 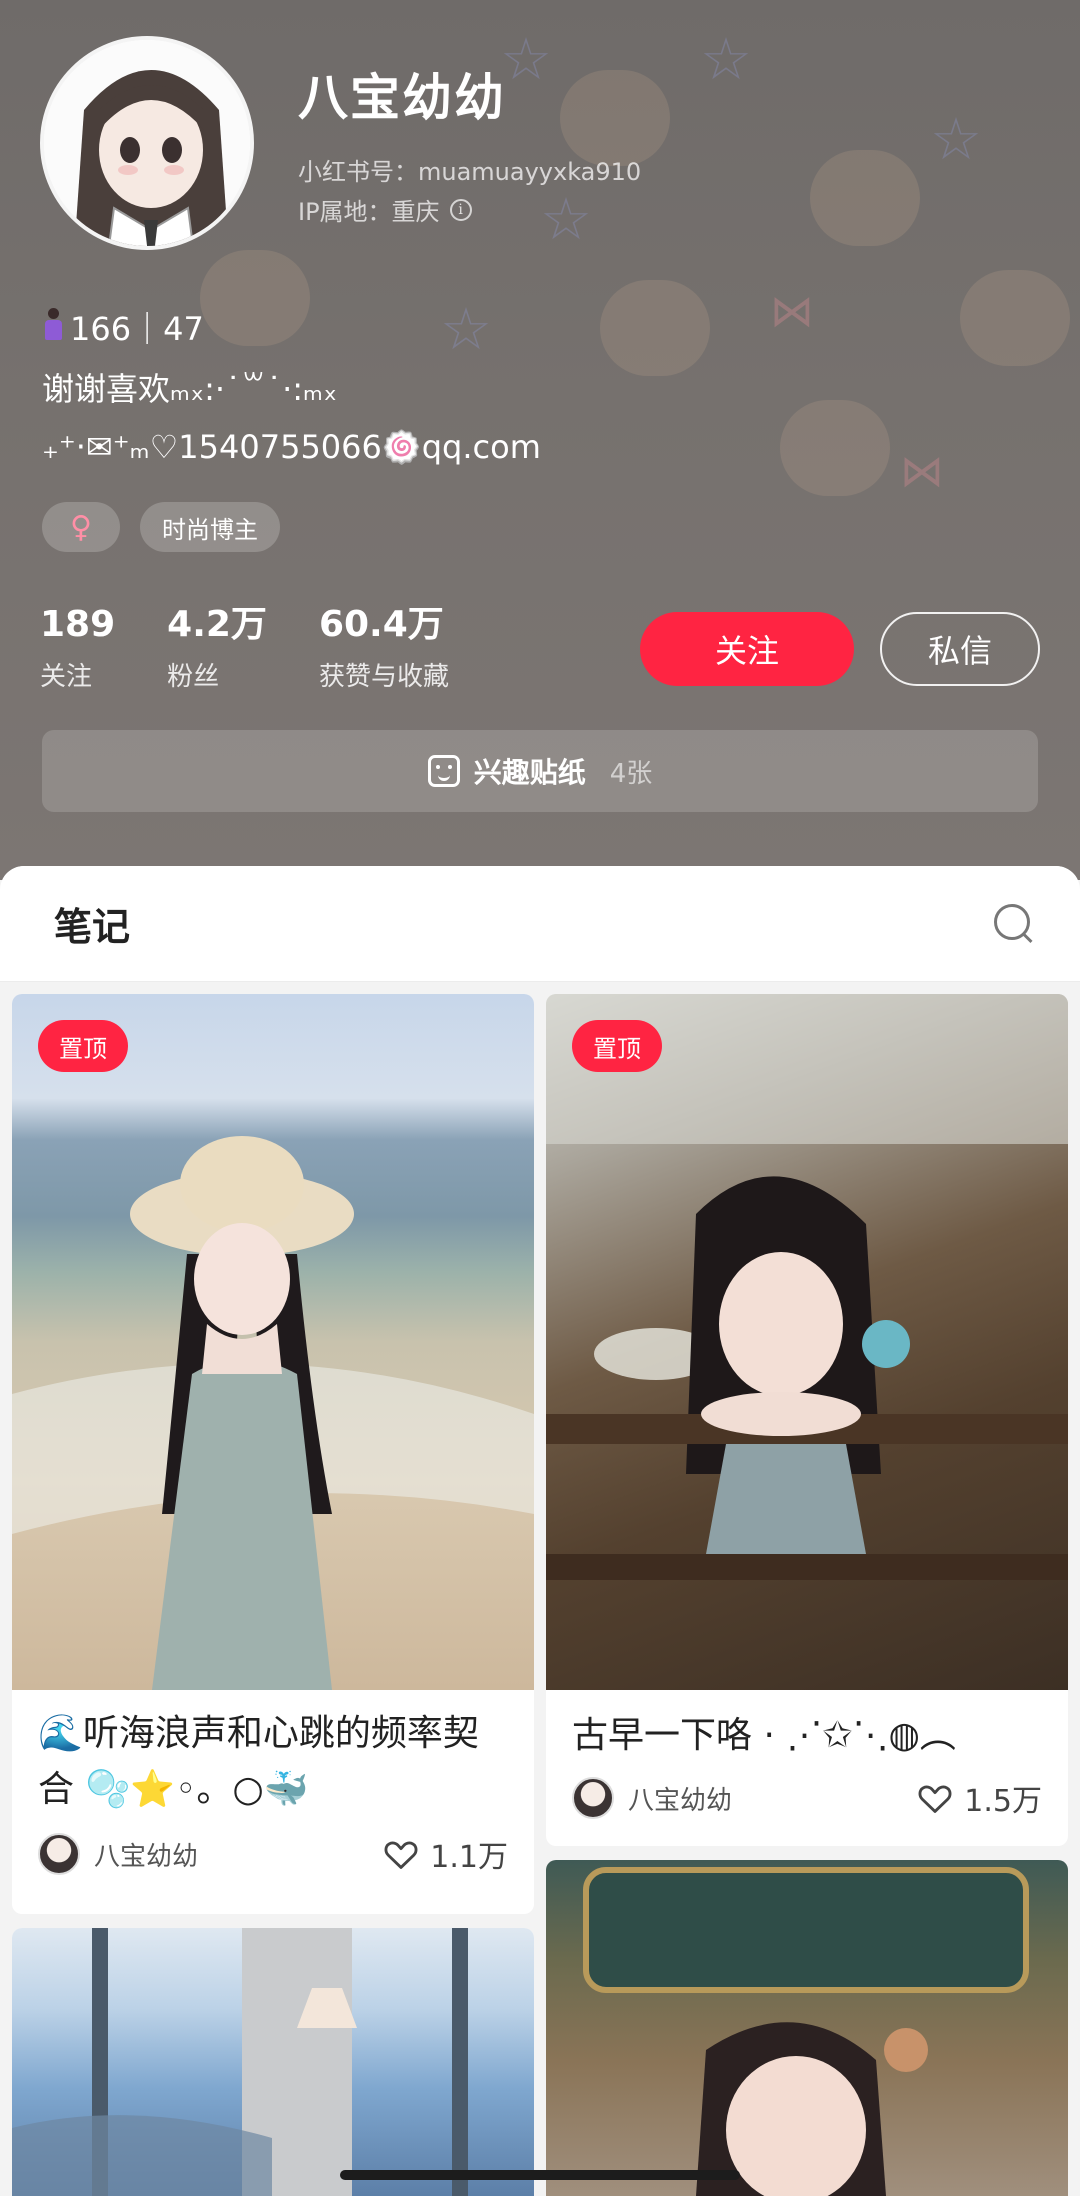 I want to click on note-footer: 八宝幼幼 1.1万, so click(x=273, y=1854).